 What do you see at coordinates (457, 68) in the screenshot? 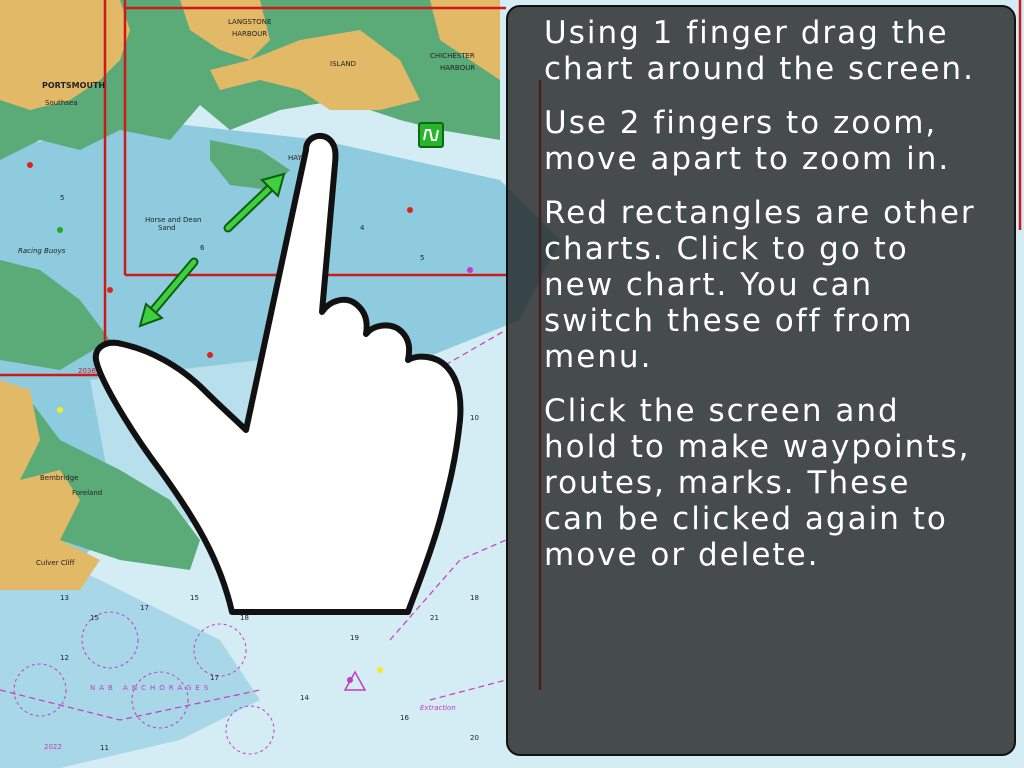
I see `label-chichester-harbour: HARBOUR` at bounding box center [457, 68].